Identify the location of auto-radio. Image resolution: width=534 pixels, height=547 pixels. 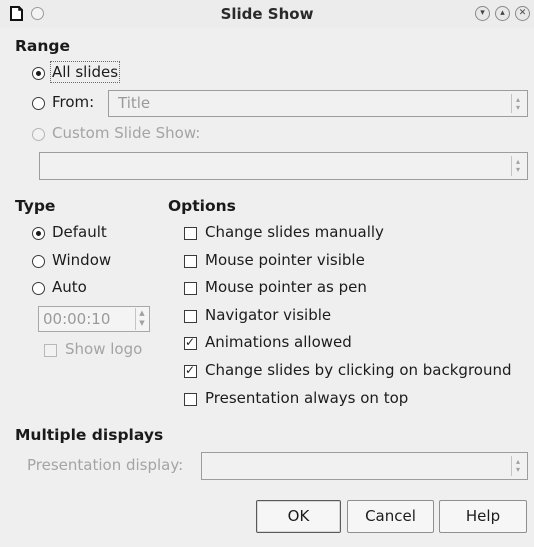
(38, 288).